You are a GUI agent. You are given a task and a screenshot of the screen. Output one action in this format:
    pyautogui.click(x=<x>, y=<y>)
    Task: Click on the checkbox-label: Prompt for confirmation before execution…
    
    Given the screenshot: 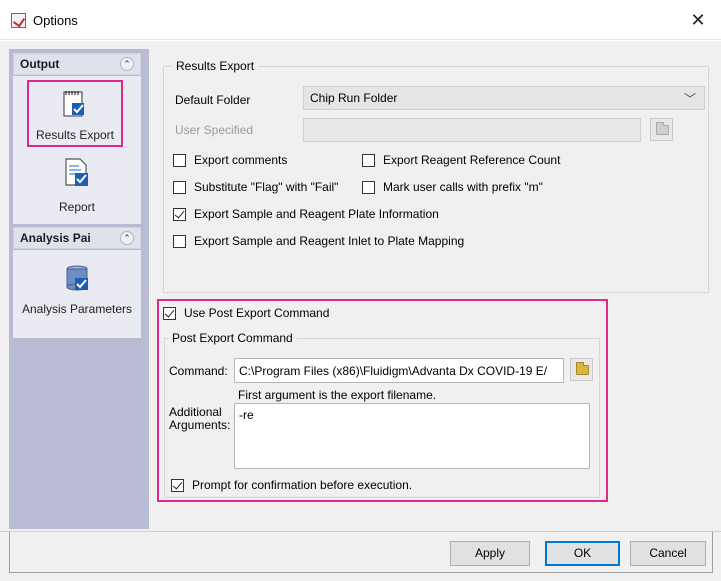 What is the action you would take?
    pyautogui.click(x=302, y=485)
    